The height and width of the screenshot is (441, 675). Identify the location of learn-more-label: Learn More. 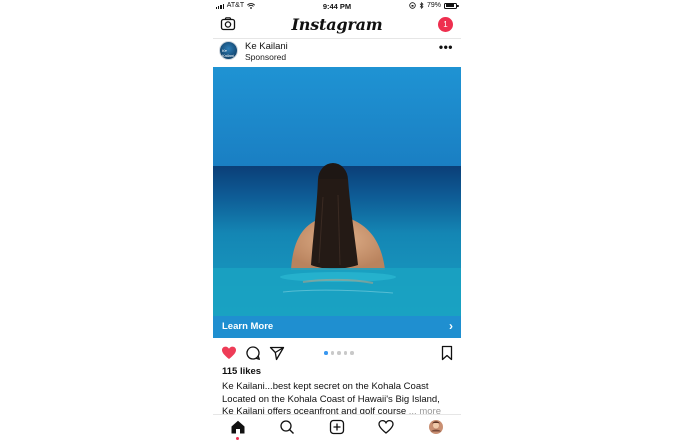
(248, 326).